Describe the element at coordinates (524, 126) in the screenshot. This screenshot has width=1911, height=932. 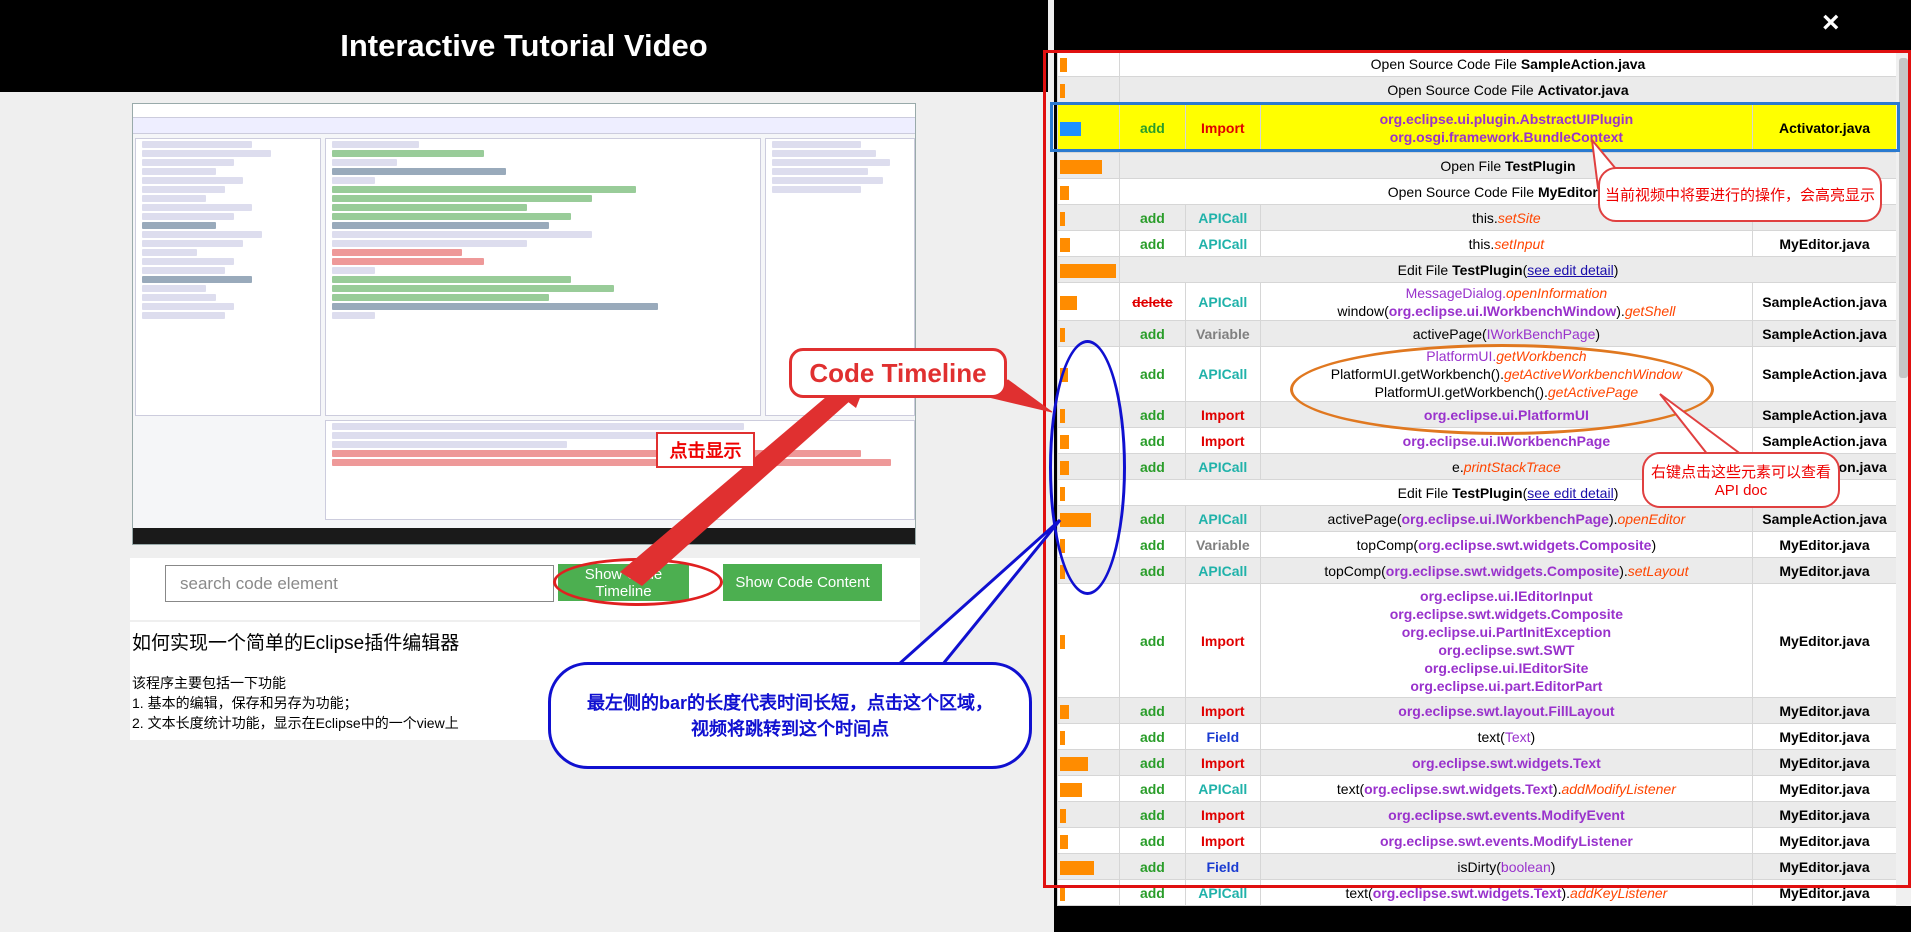
I see `video-ide-toolbar` at that location.